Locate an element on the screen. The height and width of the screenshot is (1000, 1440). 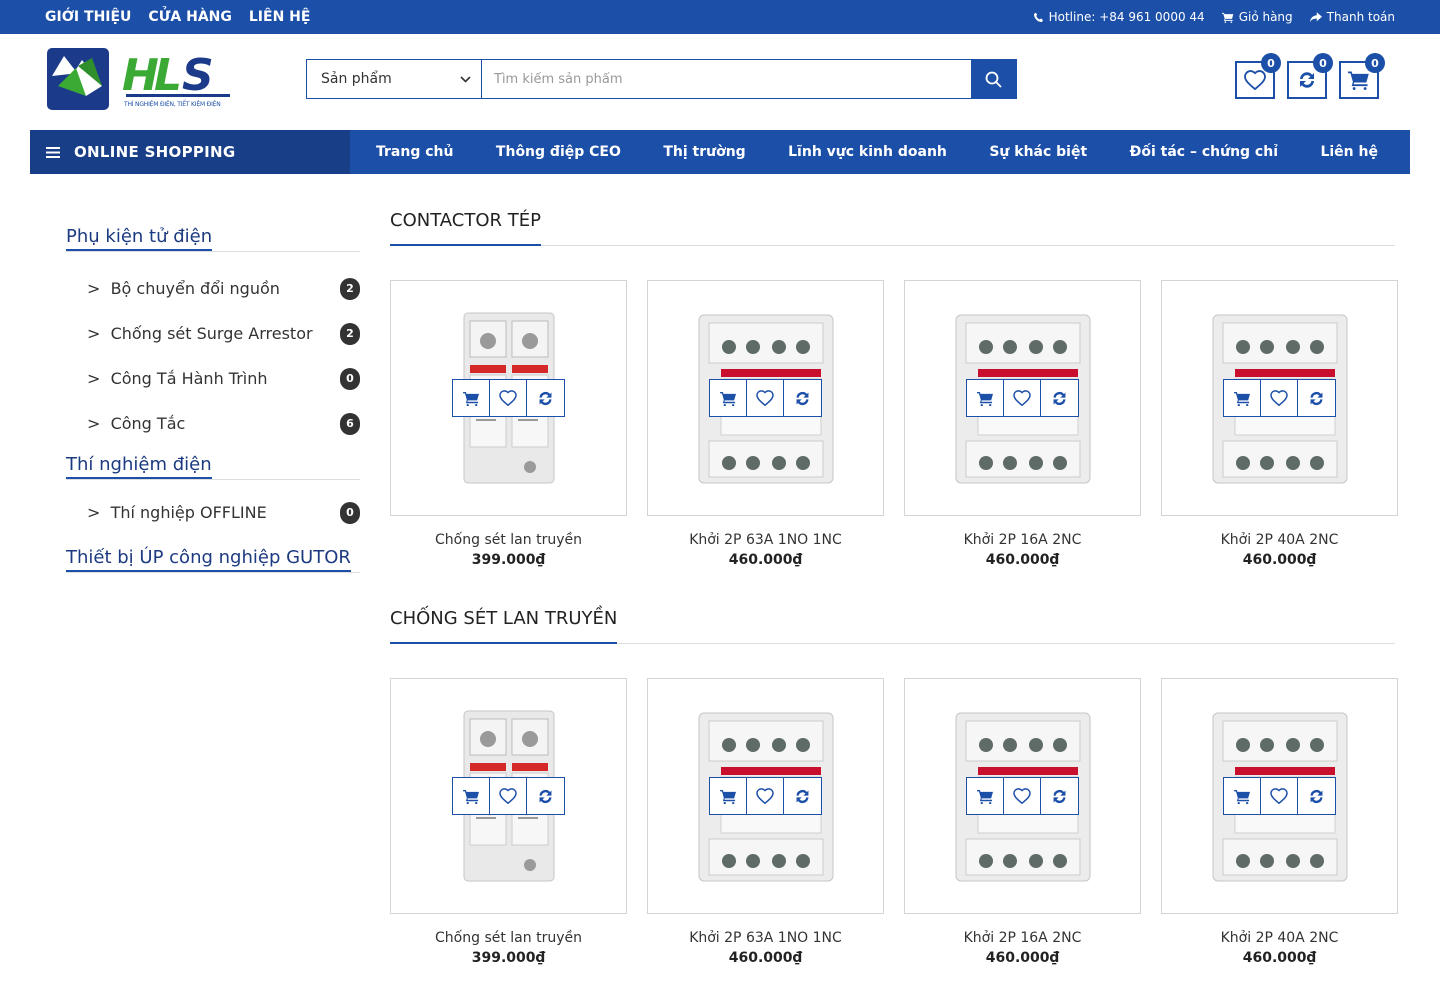
subcategory-item: > Công Tắ Hành Trình 0 is located at coordinates (213, 378).